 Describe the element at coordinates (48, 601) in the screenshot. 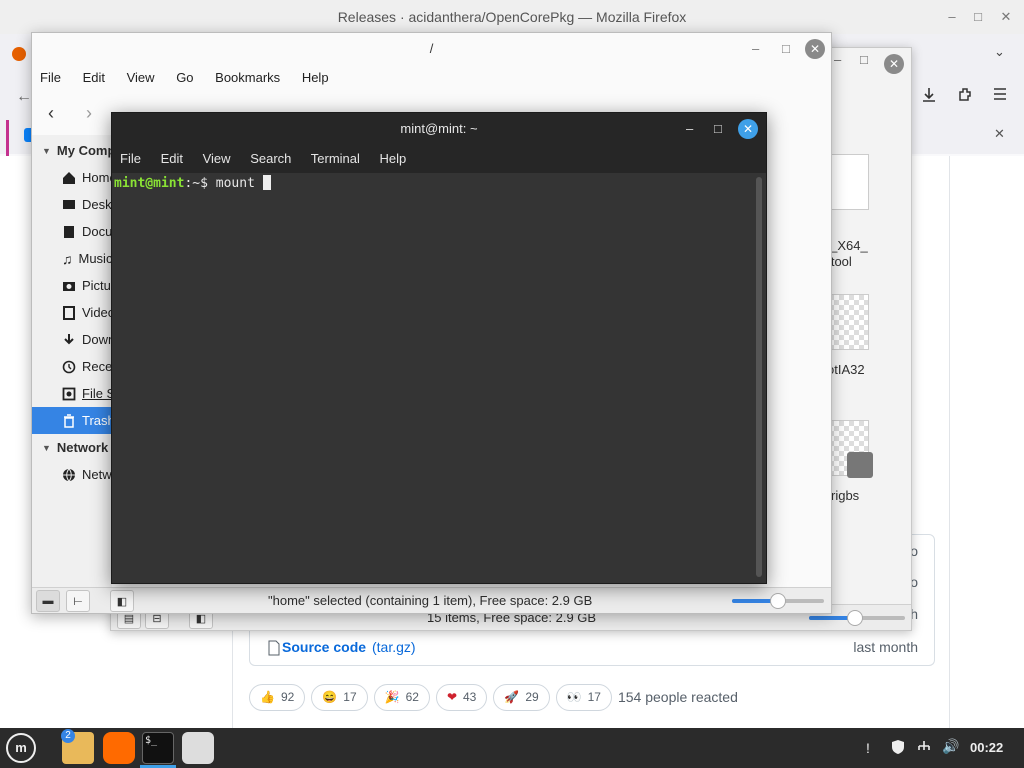

I see `places-toggle-icon: ▬` at that location.